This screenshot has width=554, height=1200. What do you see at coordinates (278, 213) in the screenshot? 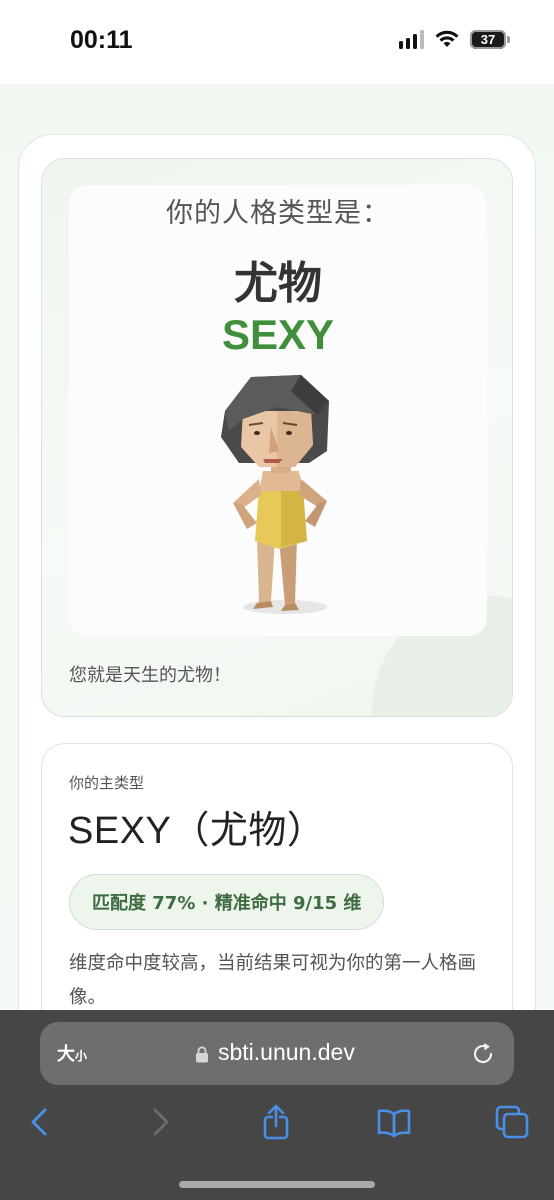
I see `poster-heading: 你的人格类型是：` at bounding box center [278, 213].